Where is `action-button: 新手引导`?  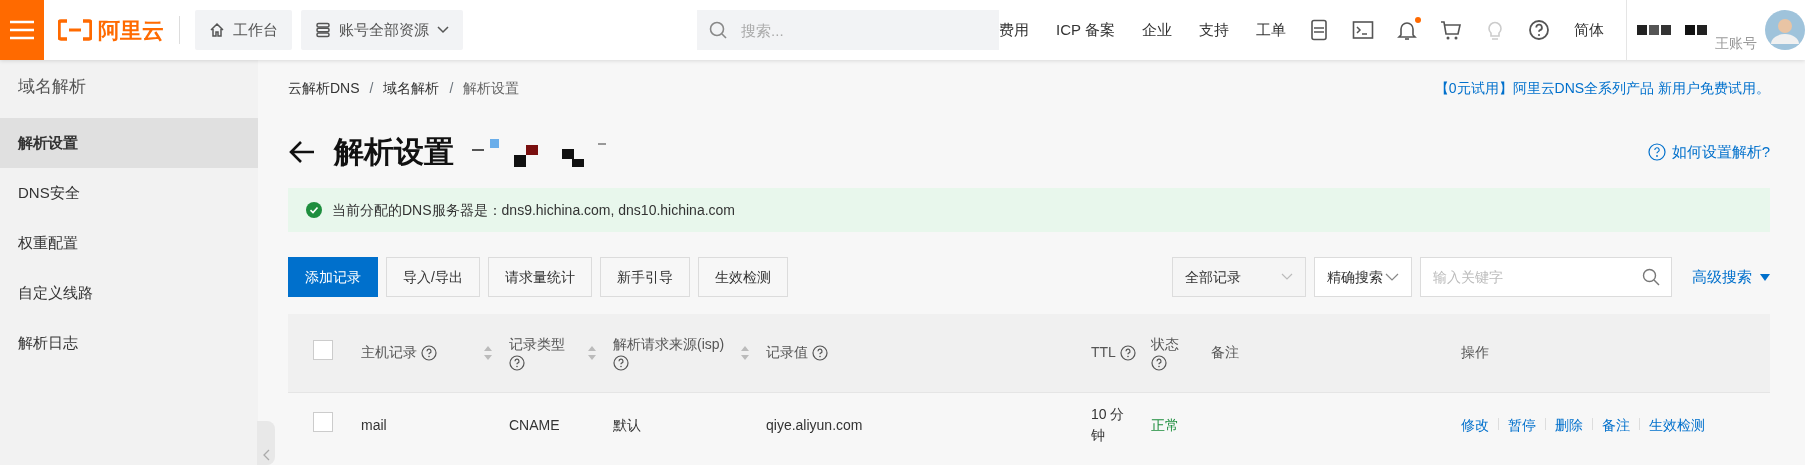 action-button: 新手引导 is located at coordinates (644, 277).